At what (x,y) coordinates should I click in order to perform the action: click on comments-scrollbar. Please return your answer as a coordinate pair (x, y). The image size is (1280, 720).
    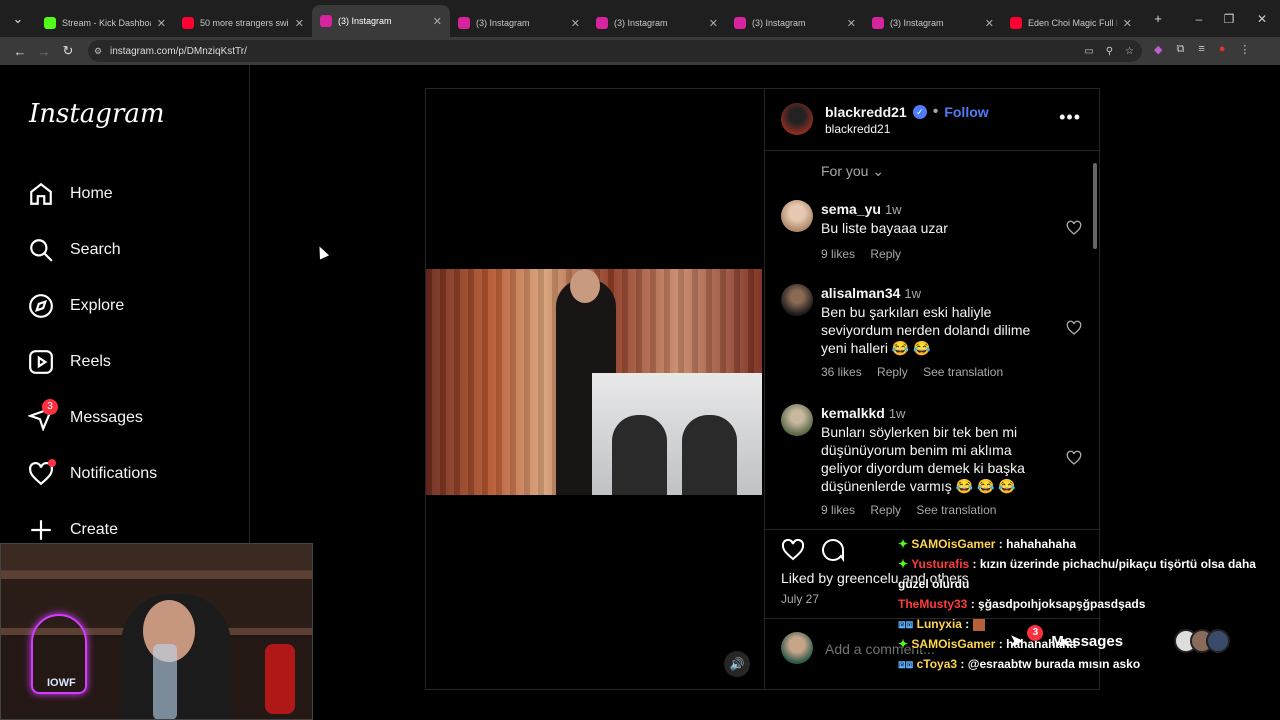
    Looking at the image, I should click on (1095, 341).